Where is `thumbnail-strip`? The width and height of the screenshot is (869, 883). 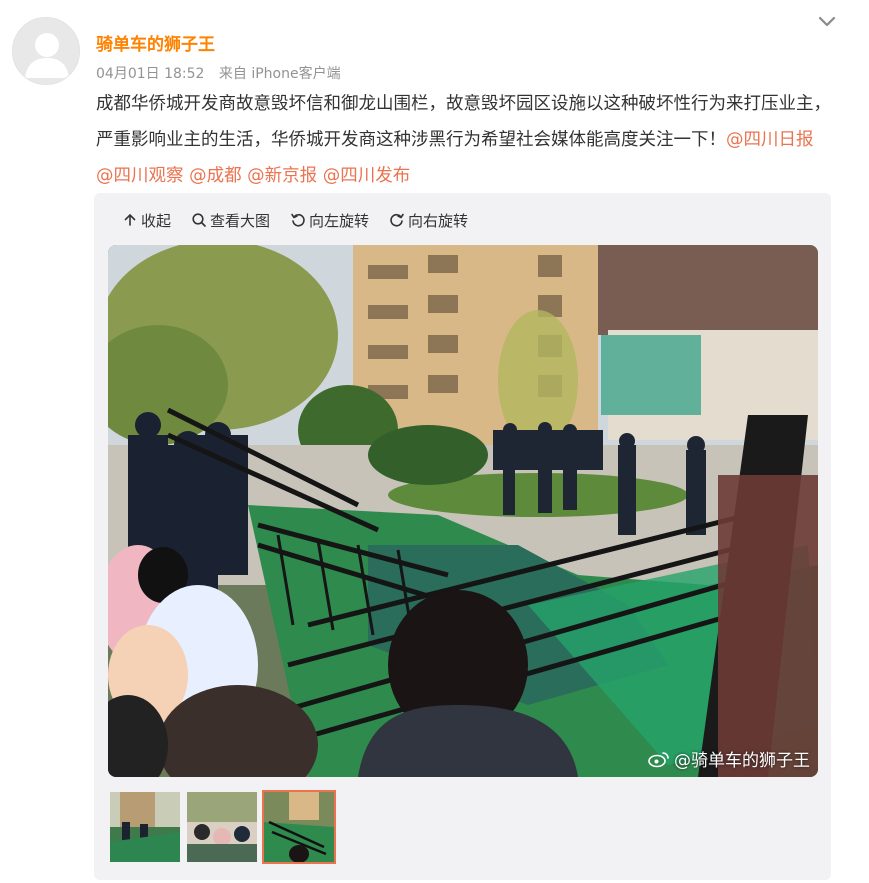 thumbnail-strip is located at coordinates (225, 827).